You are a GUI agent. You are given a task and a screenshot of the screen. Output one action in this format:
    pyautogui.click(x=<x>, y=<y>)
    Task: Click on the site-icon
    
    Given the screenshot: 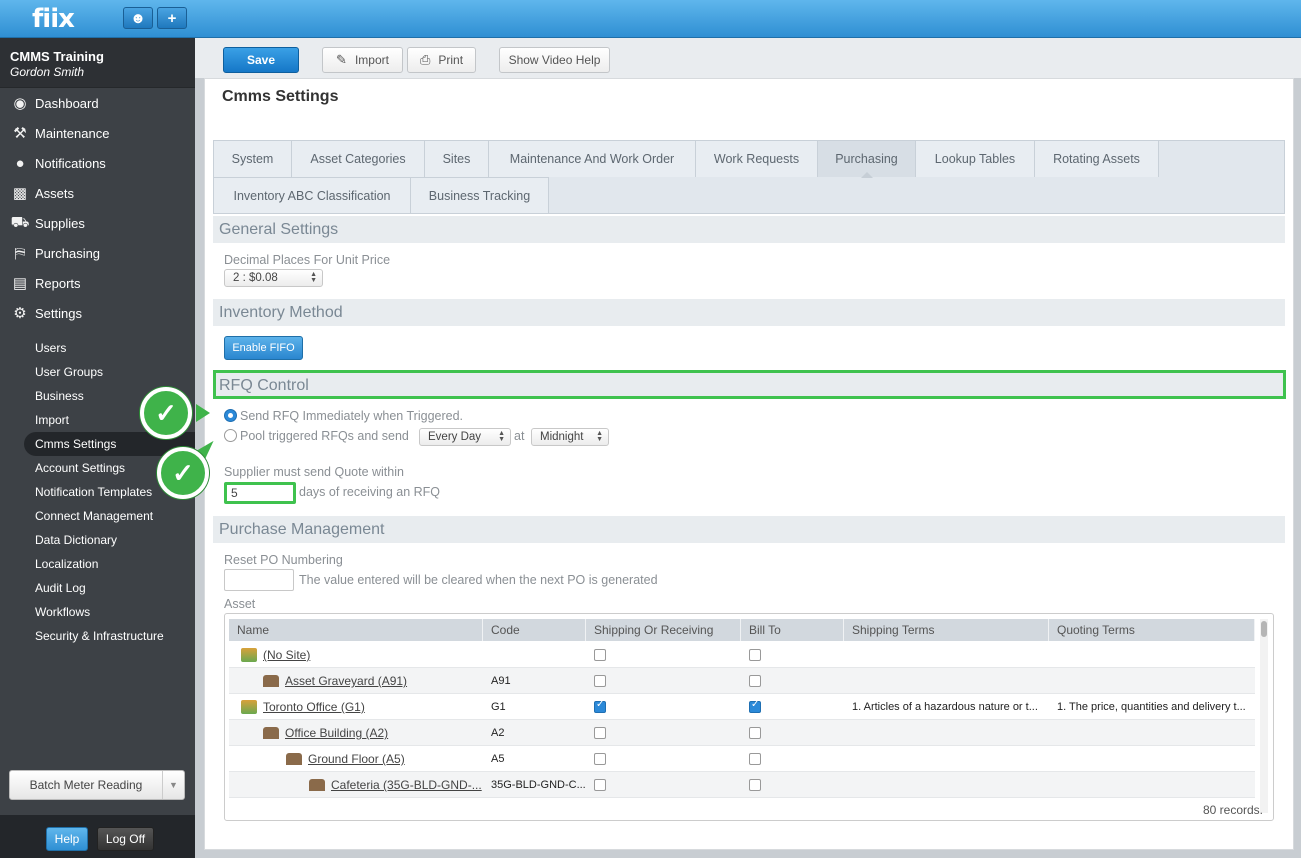 What is the action you would take?
    pyautogui.click(x=249, y=707)
    